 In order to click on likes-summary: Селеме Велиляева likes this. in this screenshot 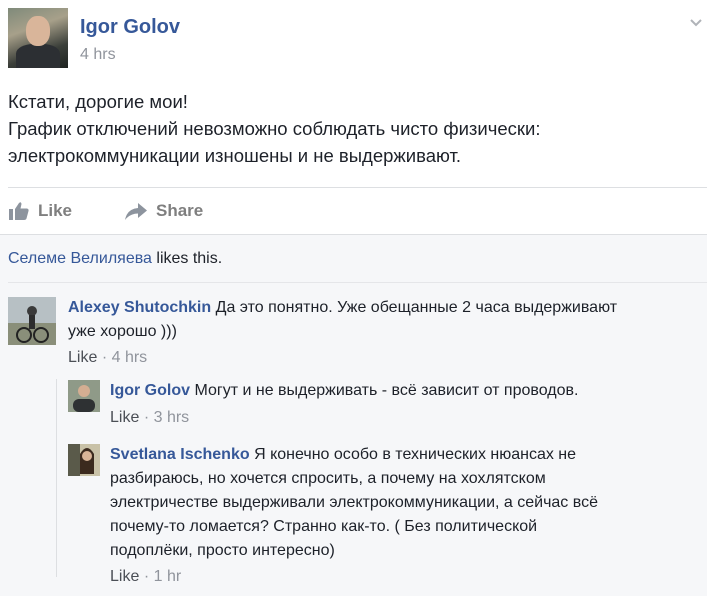, I will do `click(115, 259)`.